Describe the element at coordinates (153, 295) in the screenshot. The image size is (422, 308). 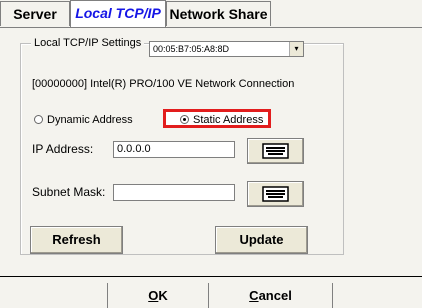
I see `ok-accel: O` at that location.